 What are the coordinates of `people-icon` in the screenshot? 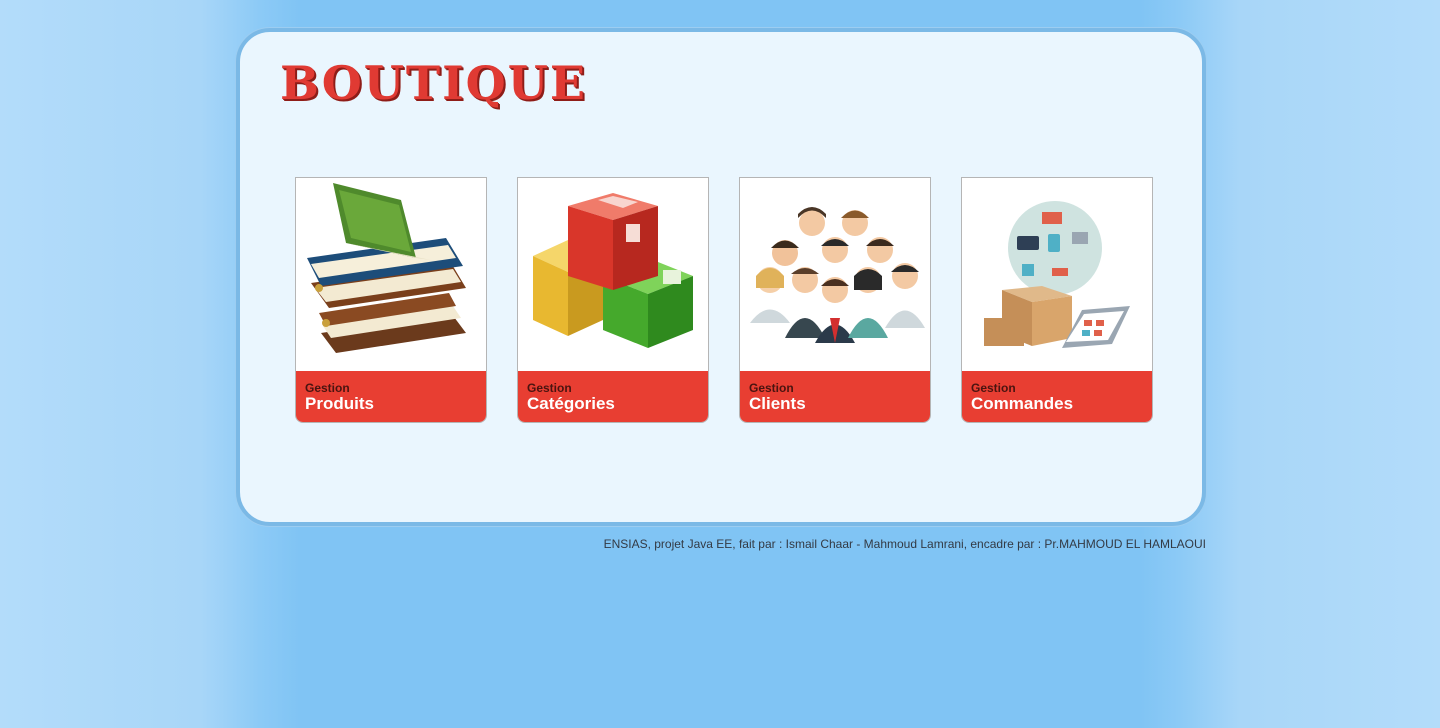 It's located at (837, 275).